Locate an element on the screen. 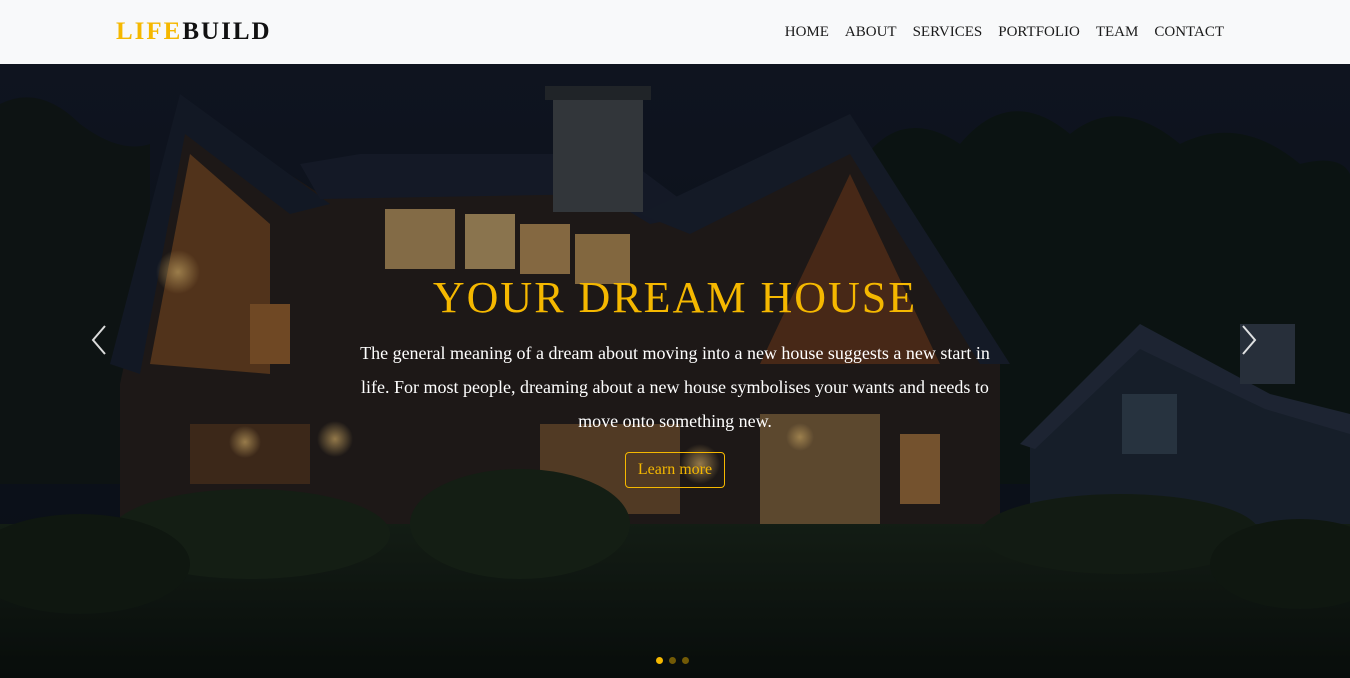 The image size is (1350, 678). nav-item-portfolio: PORTFOLIO is located at coordinates (1039, 32).